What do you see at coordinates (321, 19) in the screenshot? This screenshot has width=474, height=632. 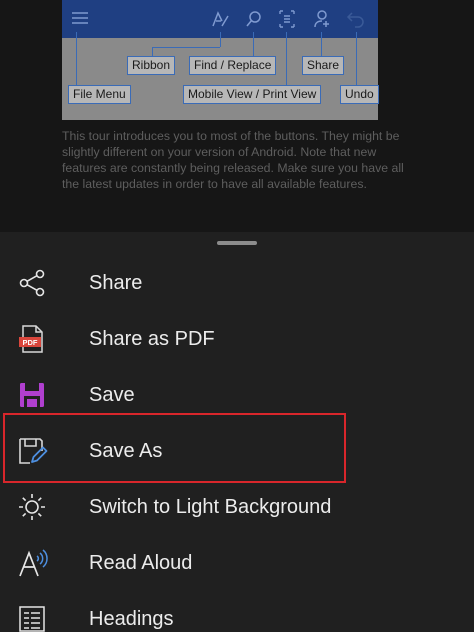 I see `add-person-icon` at bounding box center [321, 19].